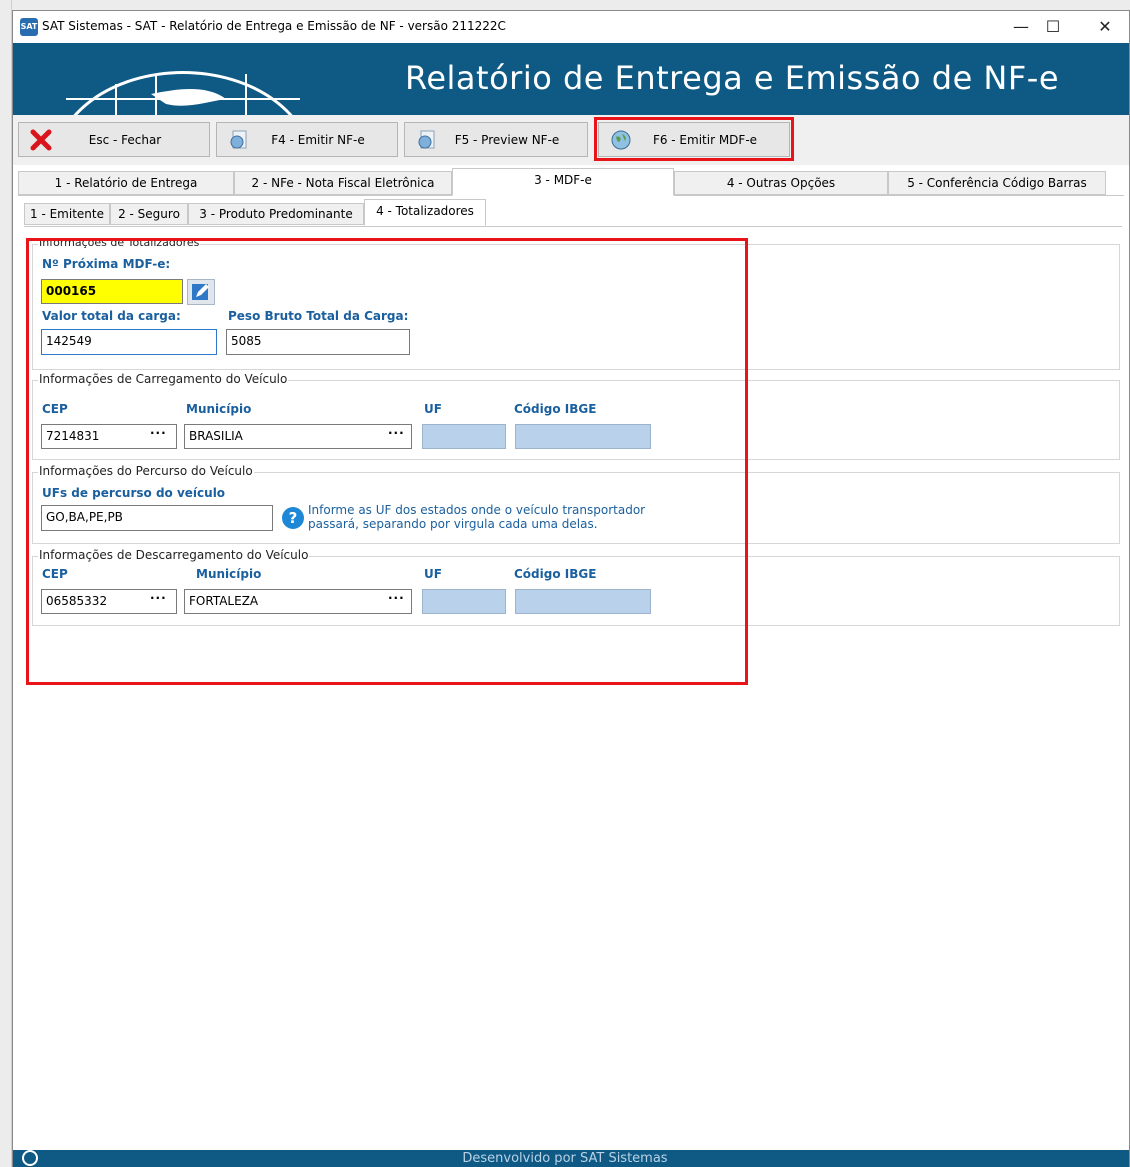 This screenshot has height=1167, width=1130. I want to click on banner-title: Relatório de Entrega e Emissão de NF-e, so click(732, 78).